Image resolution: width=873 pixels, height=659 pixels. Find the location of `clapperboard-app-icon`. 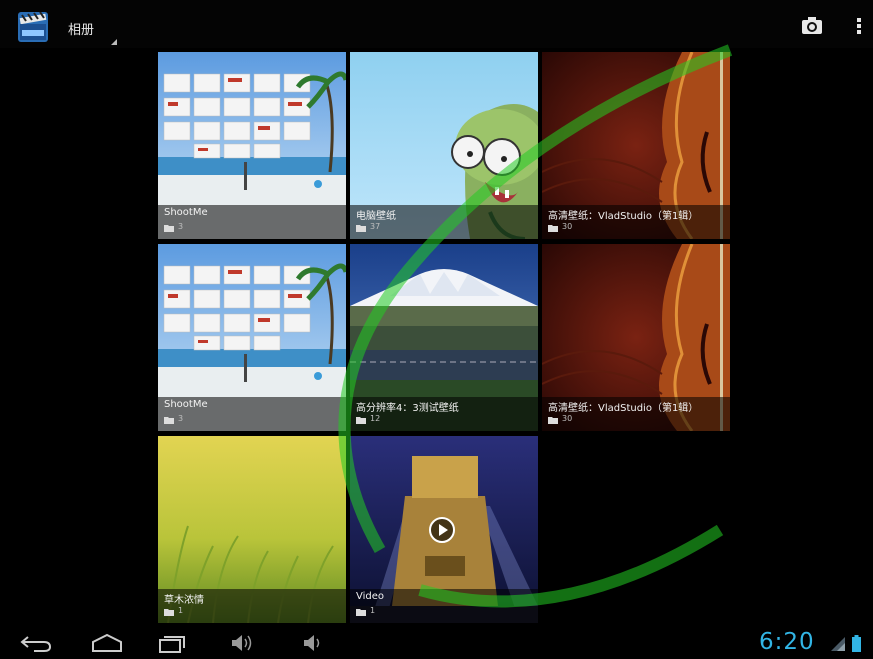

clapperboard-app-icon is located at coordinates (33, 27).